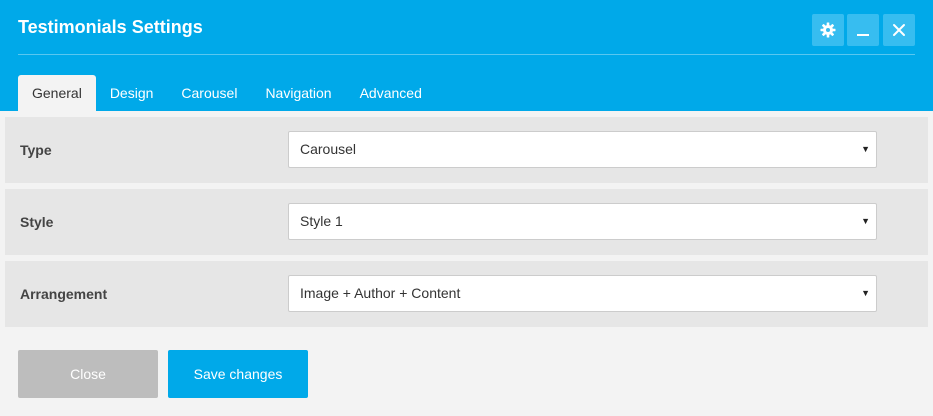  What do you see at coordinates (582, 221) in the screenshot?
I see `style-select: Style 1 ▼` at bounding box center [582, 221].